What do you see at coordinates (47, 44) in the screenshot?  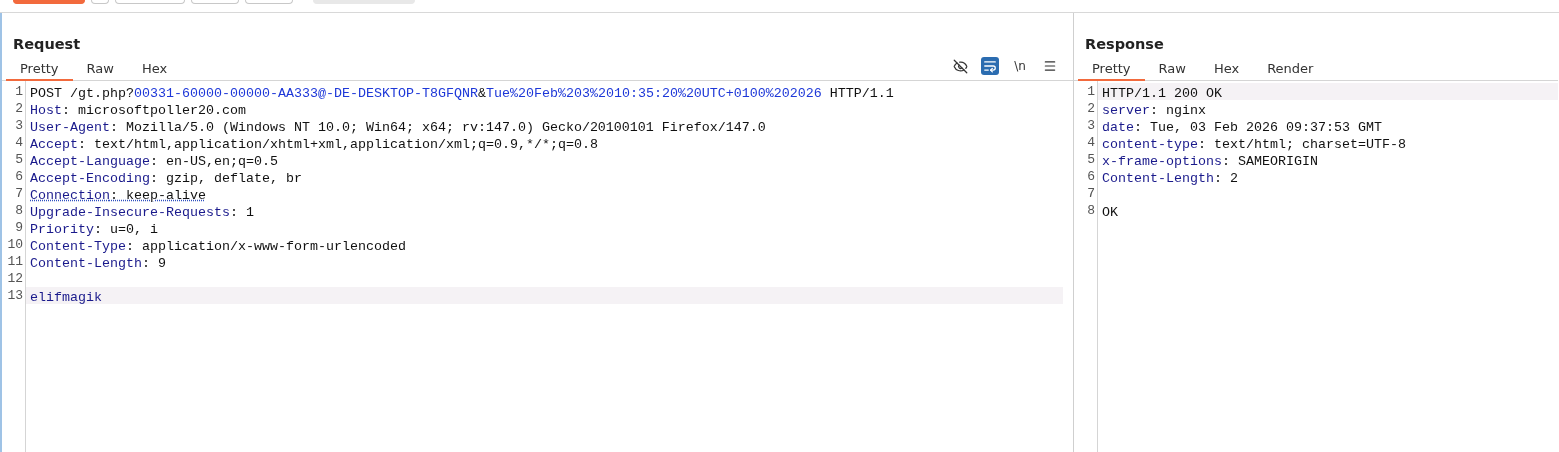 I see `pane-title: Request` at bounding box center [47, 44].